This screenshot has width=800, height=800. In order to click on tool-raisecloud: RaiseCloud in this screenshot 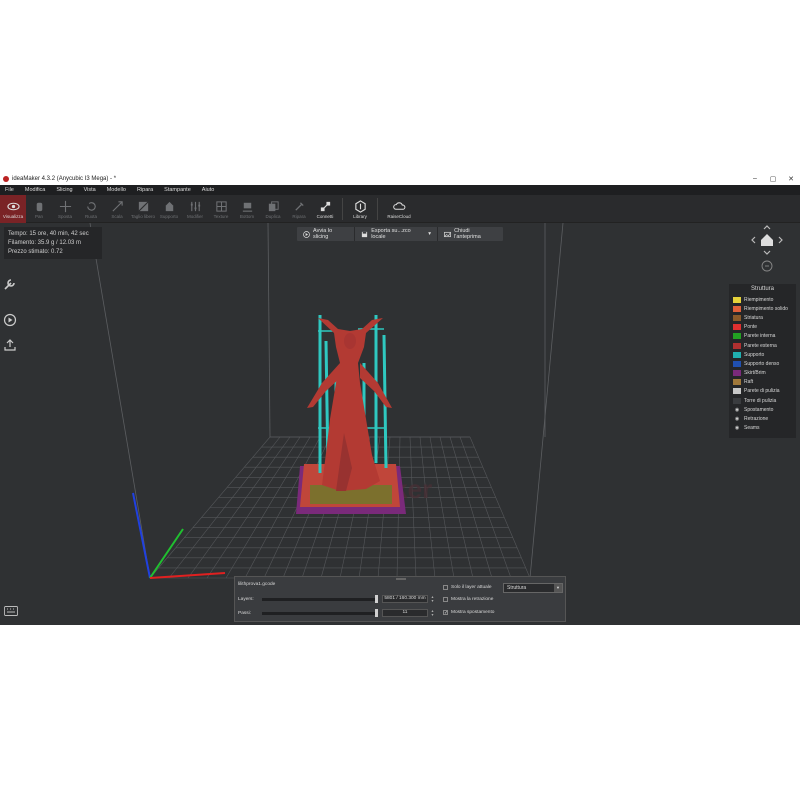, I will do `click(399, 209)`.